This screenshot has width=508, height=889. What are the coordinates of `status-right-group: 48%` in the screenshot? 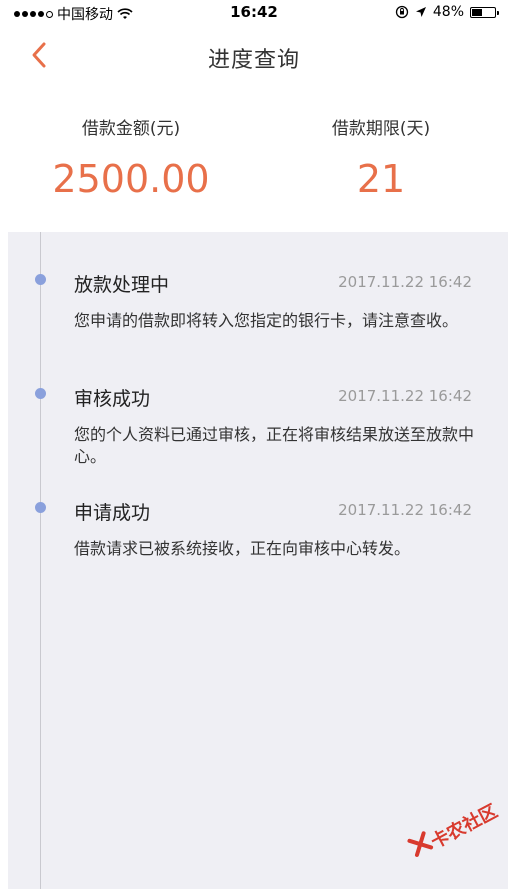 It's located at (447, 12).